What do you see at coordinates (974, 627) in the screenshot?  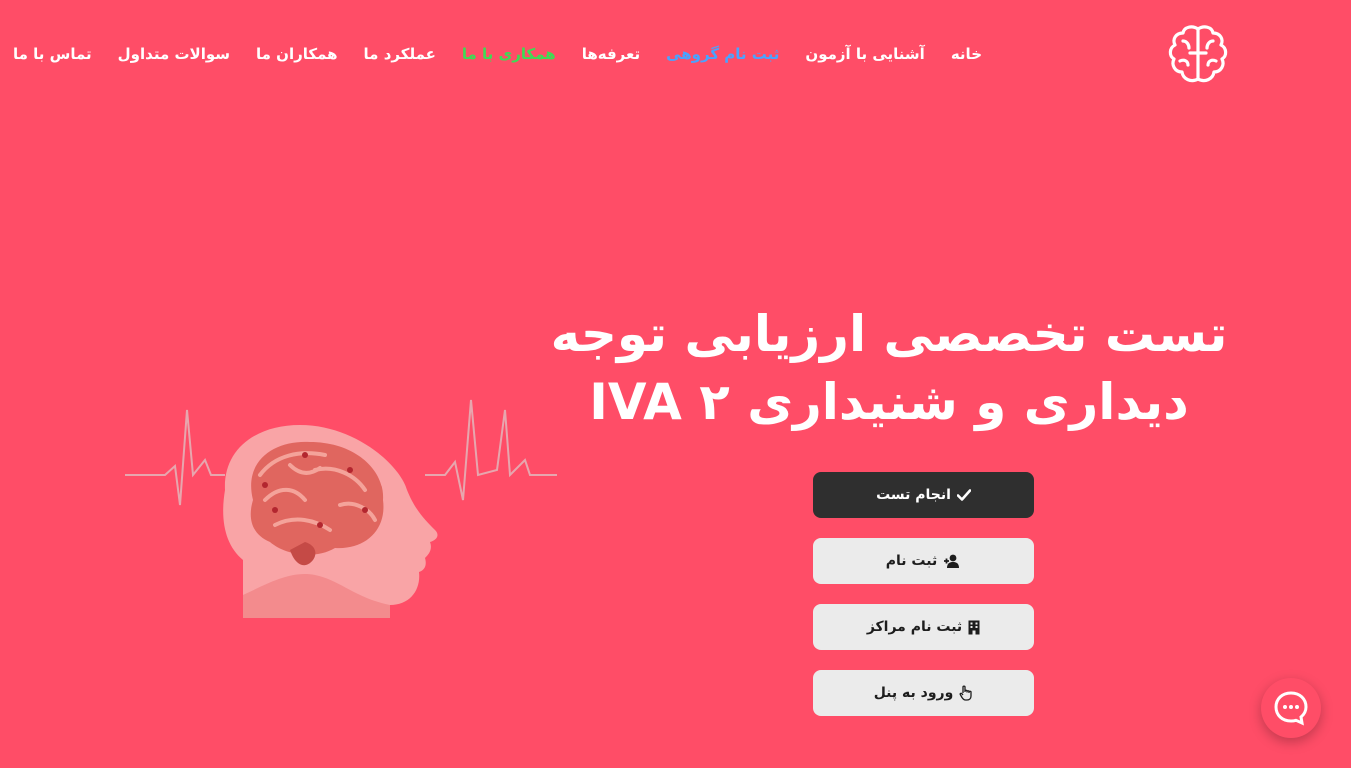 I see `building-icon` at bounding box center [974, 627].